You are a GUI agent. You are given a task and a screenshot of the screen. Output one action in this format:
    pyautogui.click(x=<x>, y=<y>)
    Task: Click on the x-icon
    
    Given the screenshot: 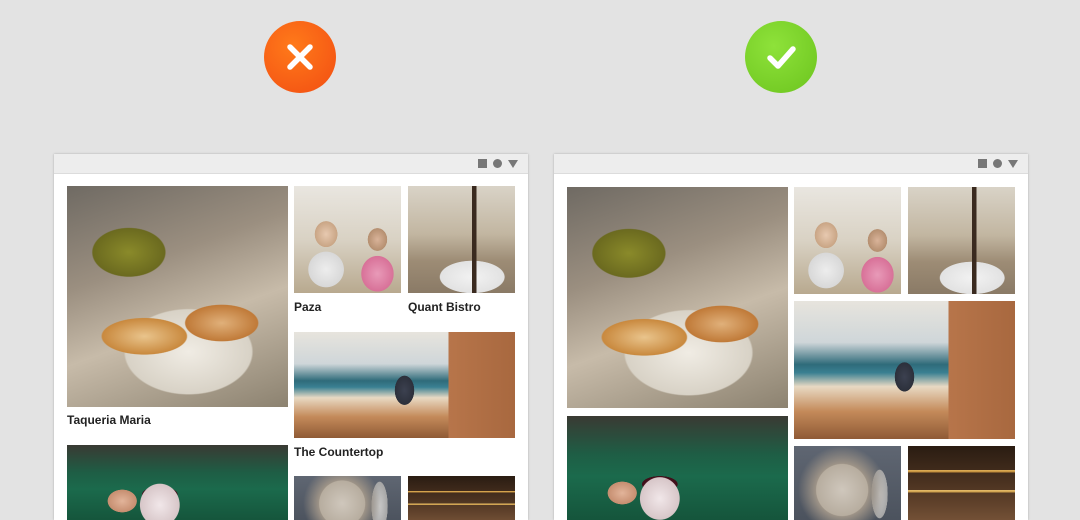 What is the action you would take?
    pyautogui.click(x=300, y=57)
    